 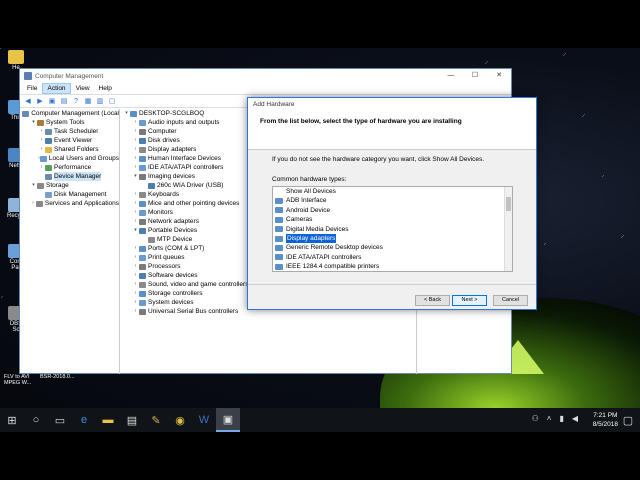 I want to click on back-icon: ◀, so click(x=28, y=101).